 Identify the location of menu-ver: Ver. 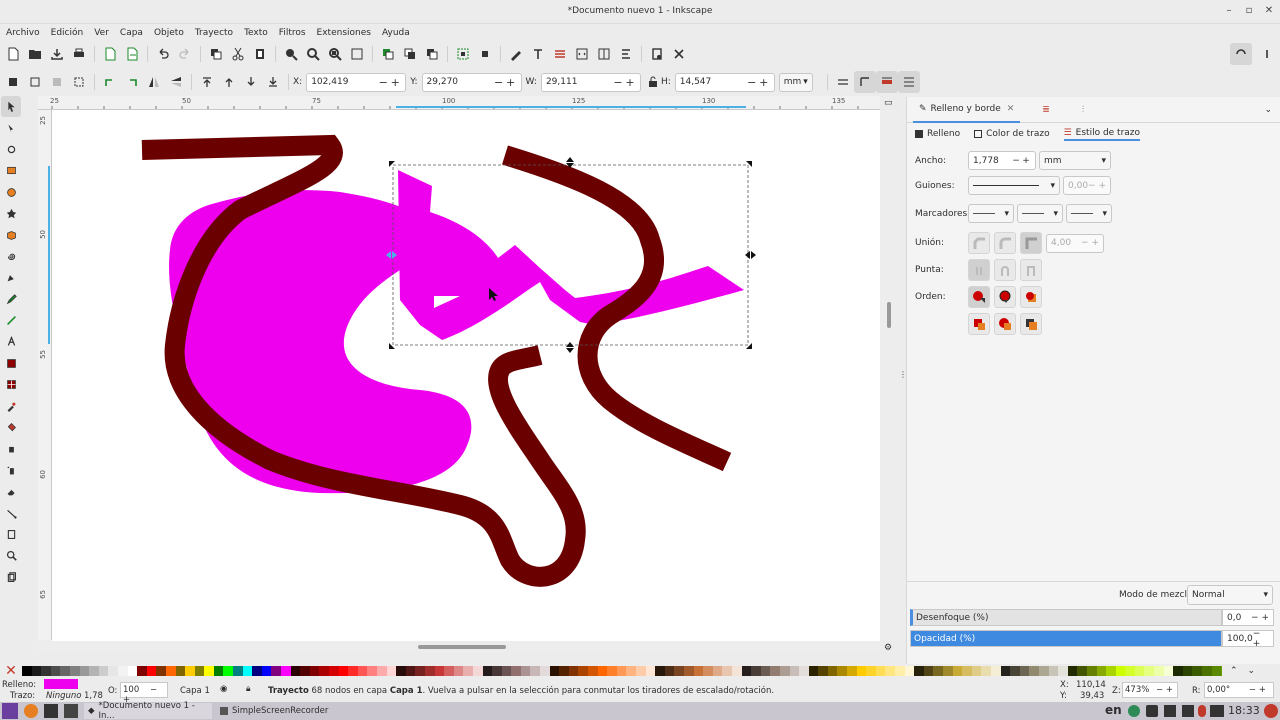
(101, 33).